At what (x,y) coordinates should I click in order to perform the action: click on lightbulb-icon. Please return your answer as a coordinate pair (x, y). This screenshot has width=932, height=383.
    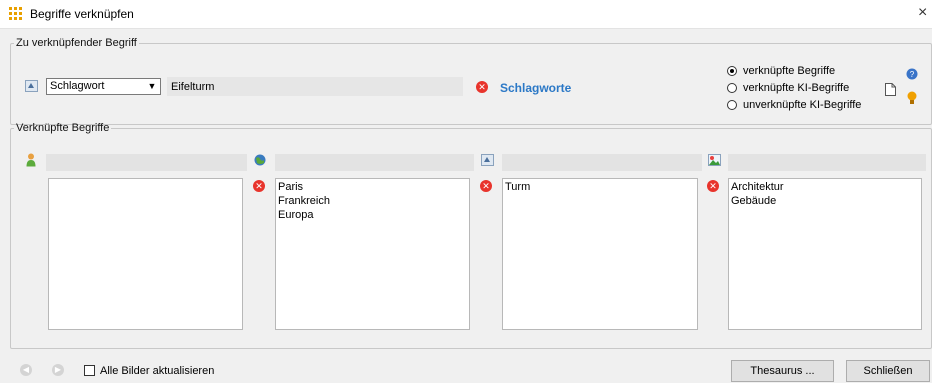
    Looking at the image, I should click on (912, 98).